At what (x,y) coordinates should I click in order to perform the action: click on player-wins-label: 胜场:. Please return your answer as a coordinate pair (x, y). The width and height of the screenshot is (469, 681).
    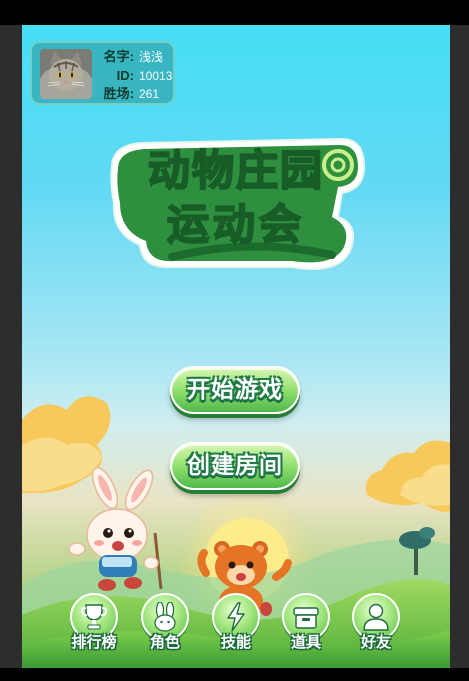
    Looking at the image, I should click on (118, 93).